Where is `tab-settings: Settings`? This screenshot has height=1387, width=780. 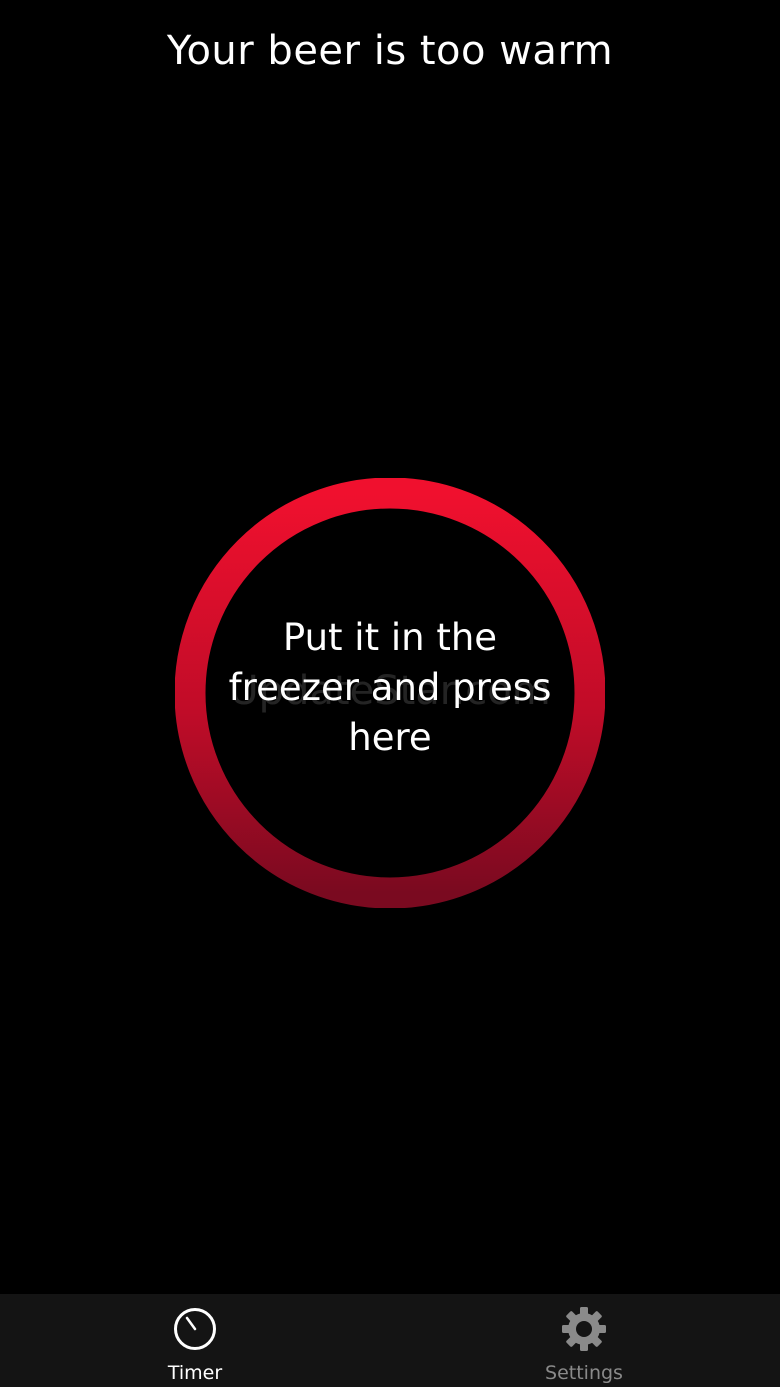 tab-settings: Settings is located at coordinates (584, 1340).